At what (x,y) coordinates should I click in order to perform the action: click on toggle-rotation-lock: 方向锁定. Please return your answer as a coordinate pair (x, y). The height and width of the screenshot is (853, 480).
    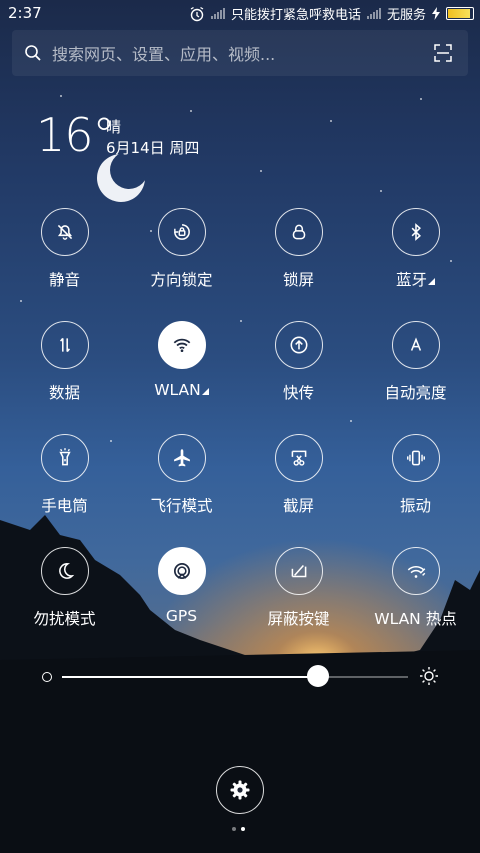
    Looking at the image, I should click on (181, 249).